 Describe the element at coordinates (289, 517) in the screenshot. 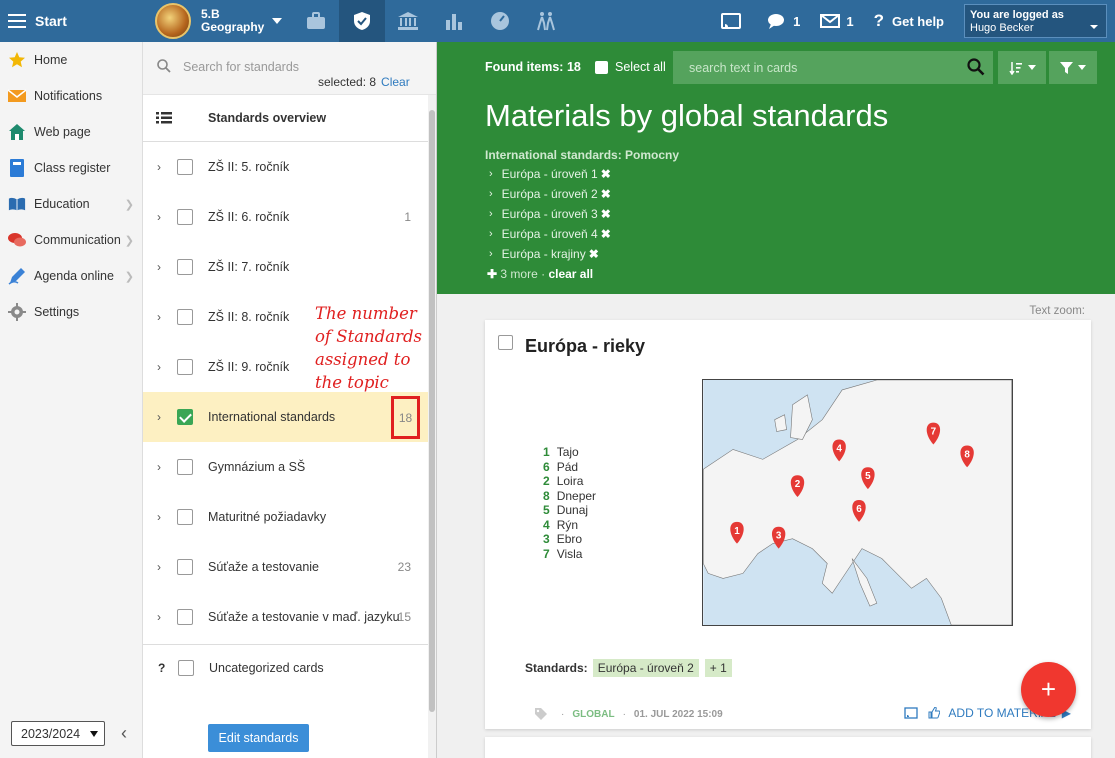

I see `standard-row: › Maturitné požiadavky` at that location.